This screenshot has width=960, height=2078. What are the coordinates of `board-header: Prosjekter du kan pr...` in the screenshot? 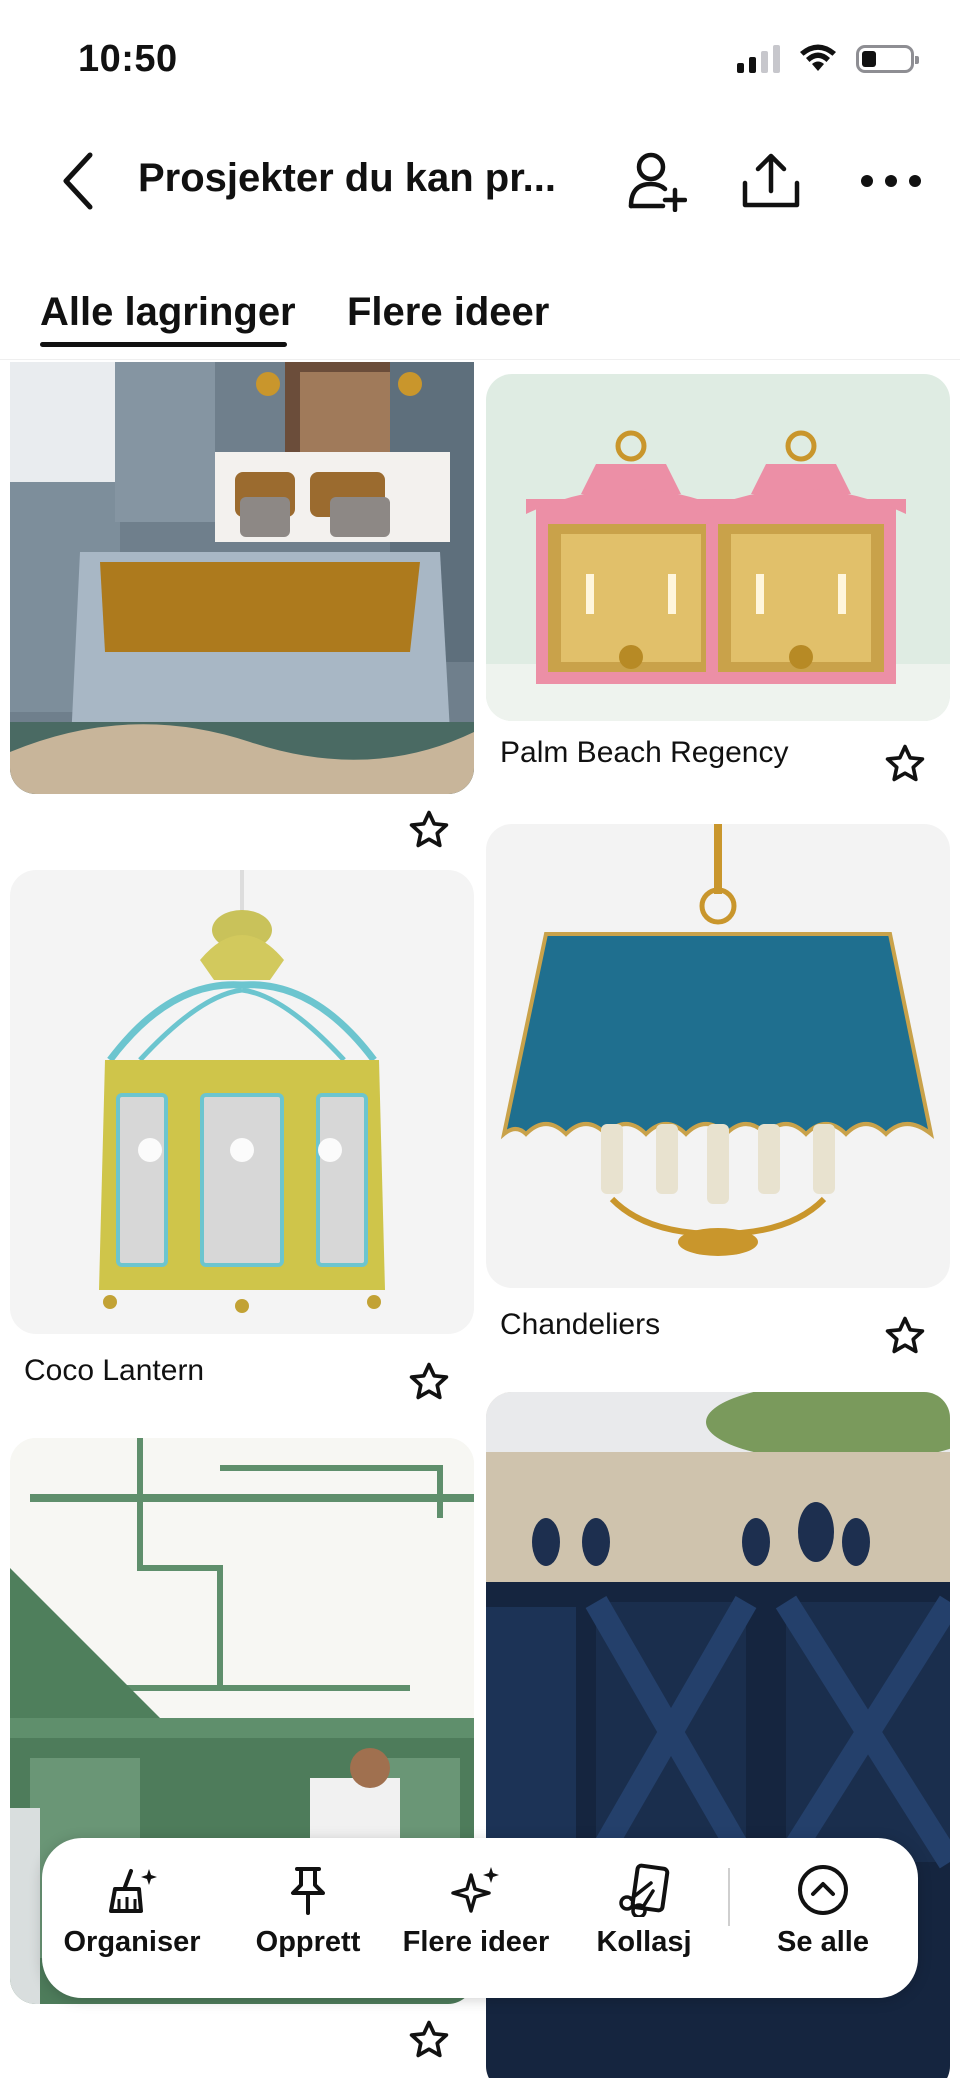 It's located at (480, 180).